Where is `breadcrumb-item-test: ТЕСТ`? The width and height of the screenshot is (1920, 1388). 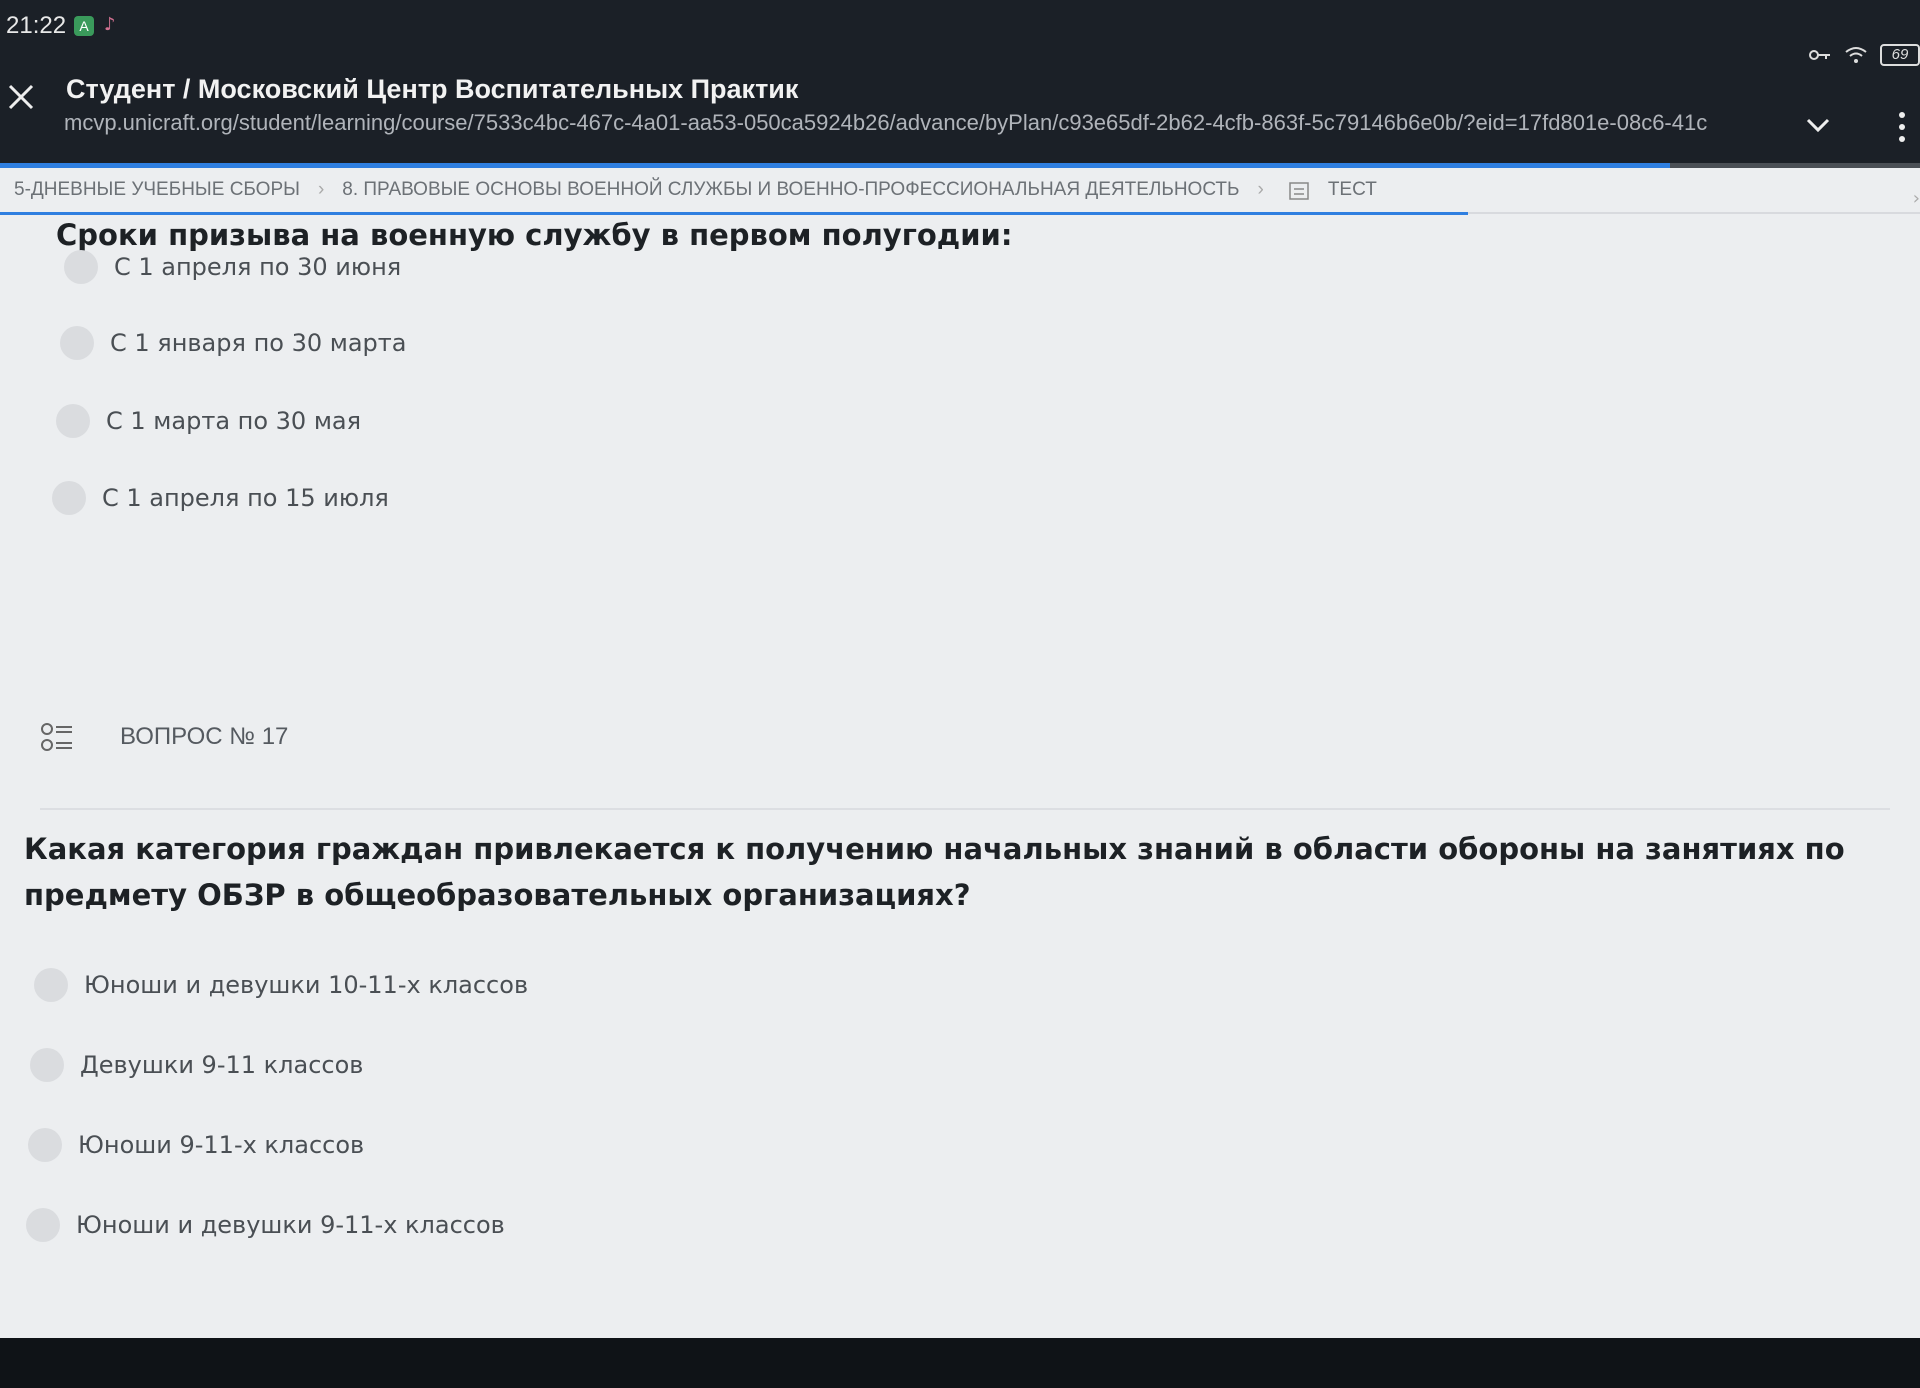 breadcrumb-item-test: ТЕСТ is located at coordinates (1352, 190).